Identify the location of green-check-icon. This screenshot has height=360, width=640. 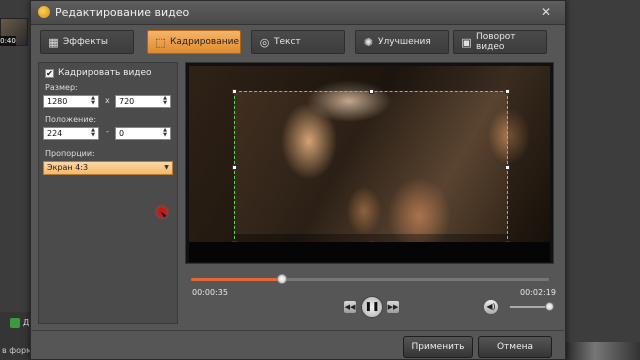
(15, 323).